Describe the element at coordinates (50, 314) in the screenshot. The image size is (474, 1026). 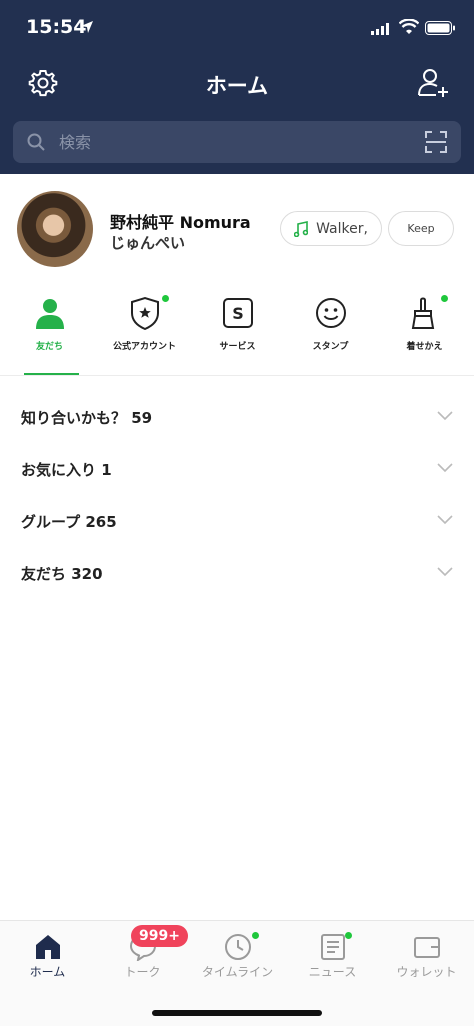
I see `friends-person-icon` at that location.